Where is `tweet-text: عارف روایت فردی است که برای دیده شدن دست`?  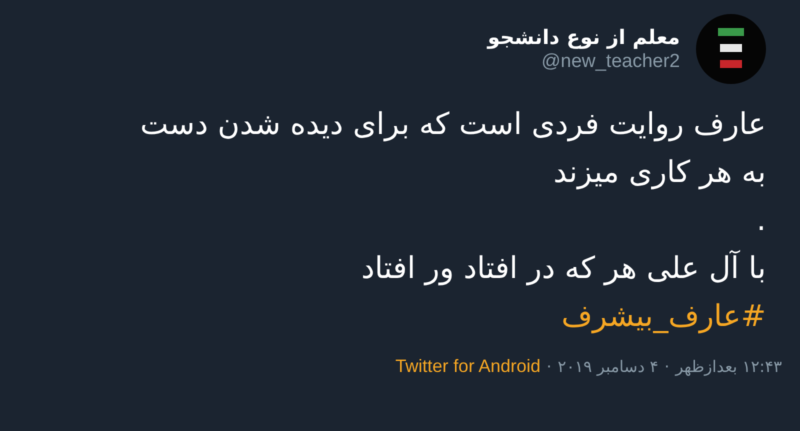 tweet-text: عارف روایت فردی است که برای دیده شدن دست is located at coordinates (453, 125).